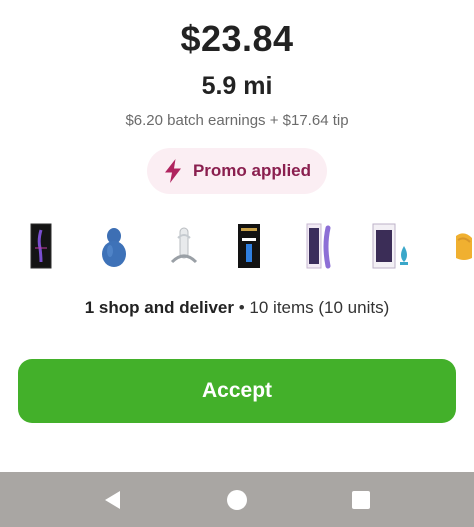 The height and width of the screenshot is (527, 474). I want to click on accept-button: Accept, so click(237, 391).